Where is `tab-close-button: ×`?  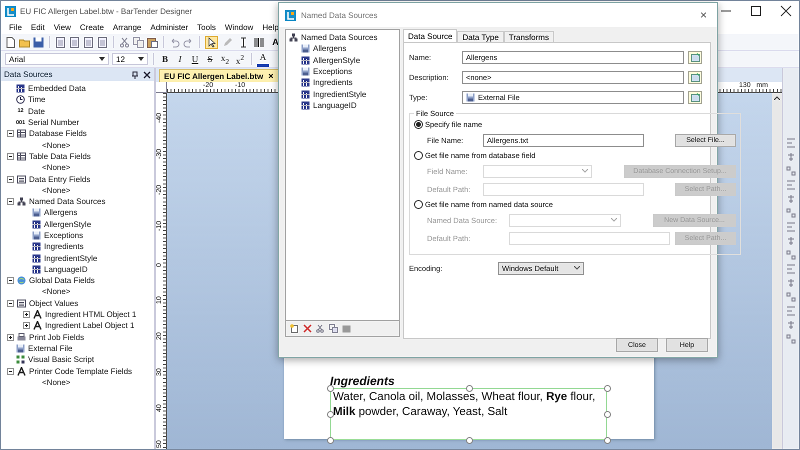 tab-close-button: × is located at coordinates (271, 76).